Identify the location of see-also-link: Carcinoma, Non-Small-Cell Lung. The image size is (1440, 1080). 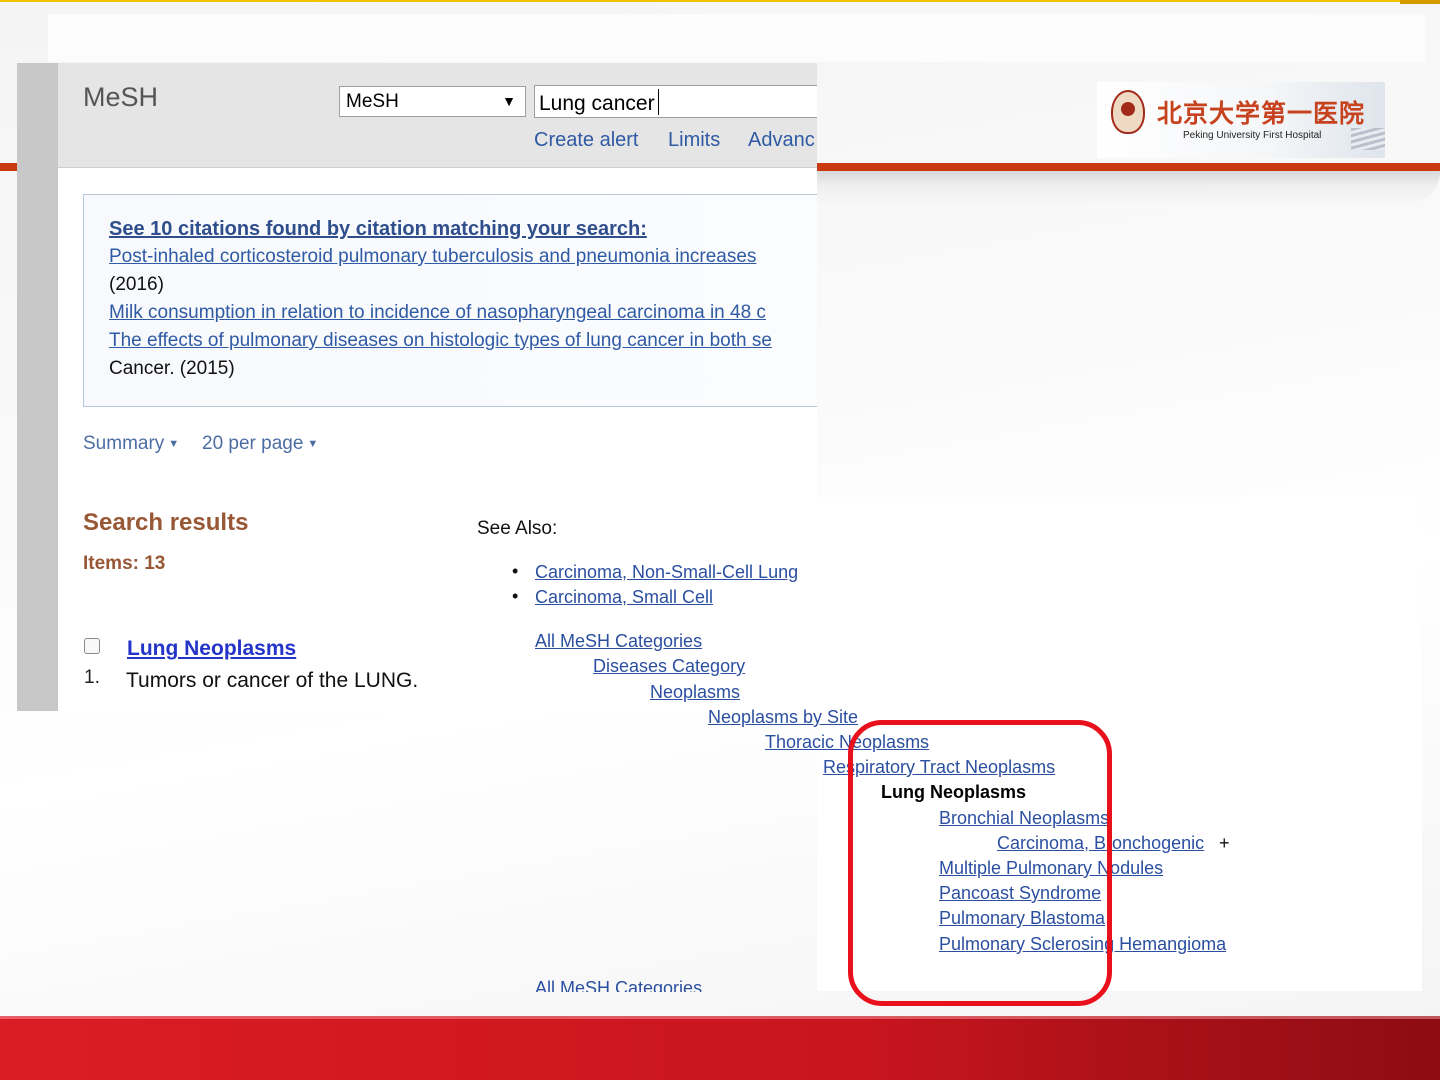
(666, 572).